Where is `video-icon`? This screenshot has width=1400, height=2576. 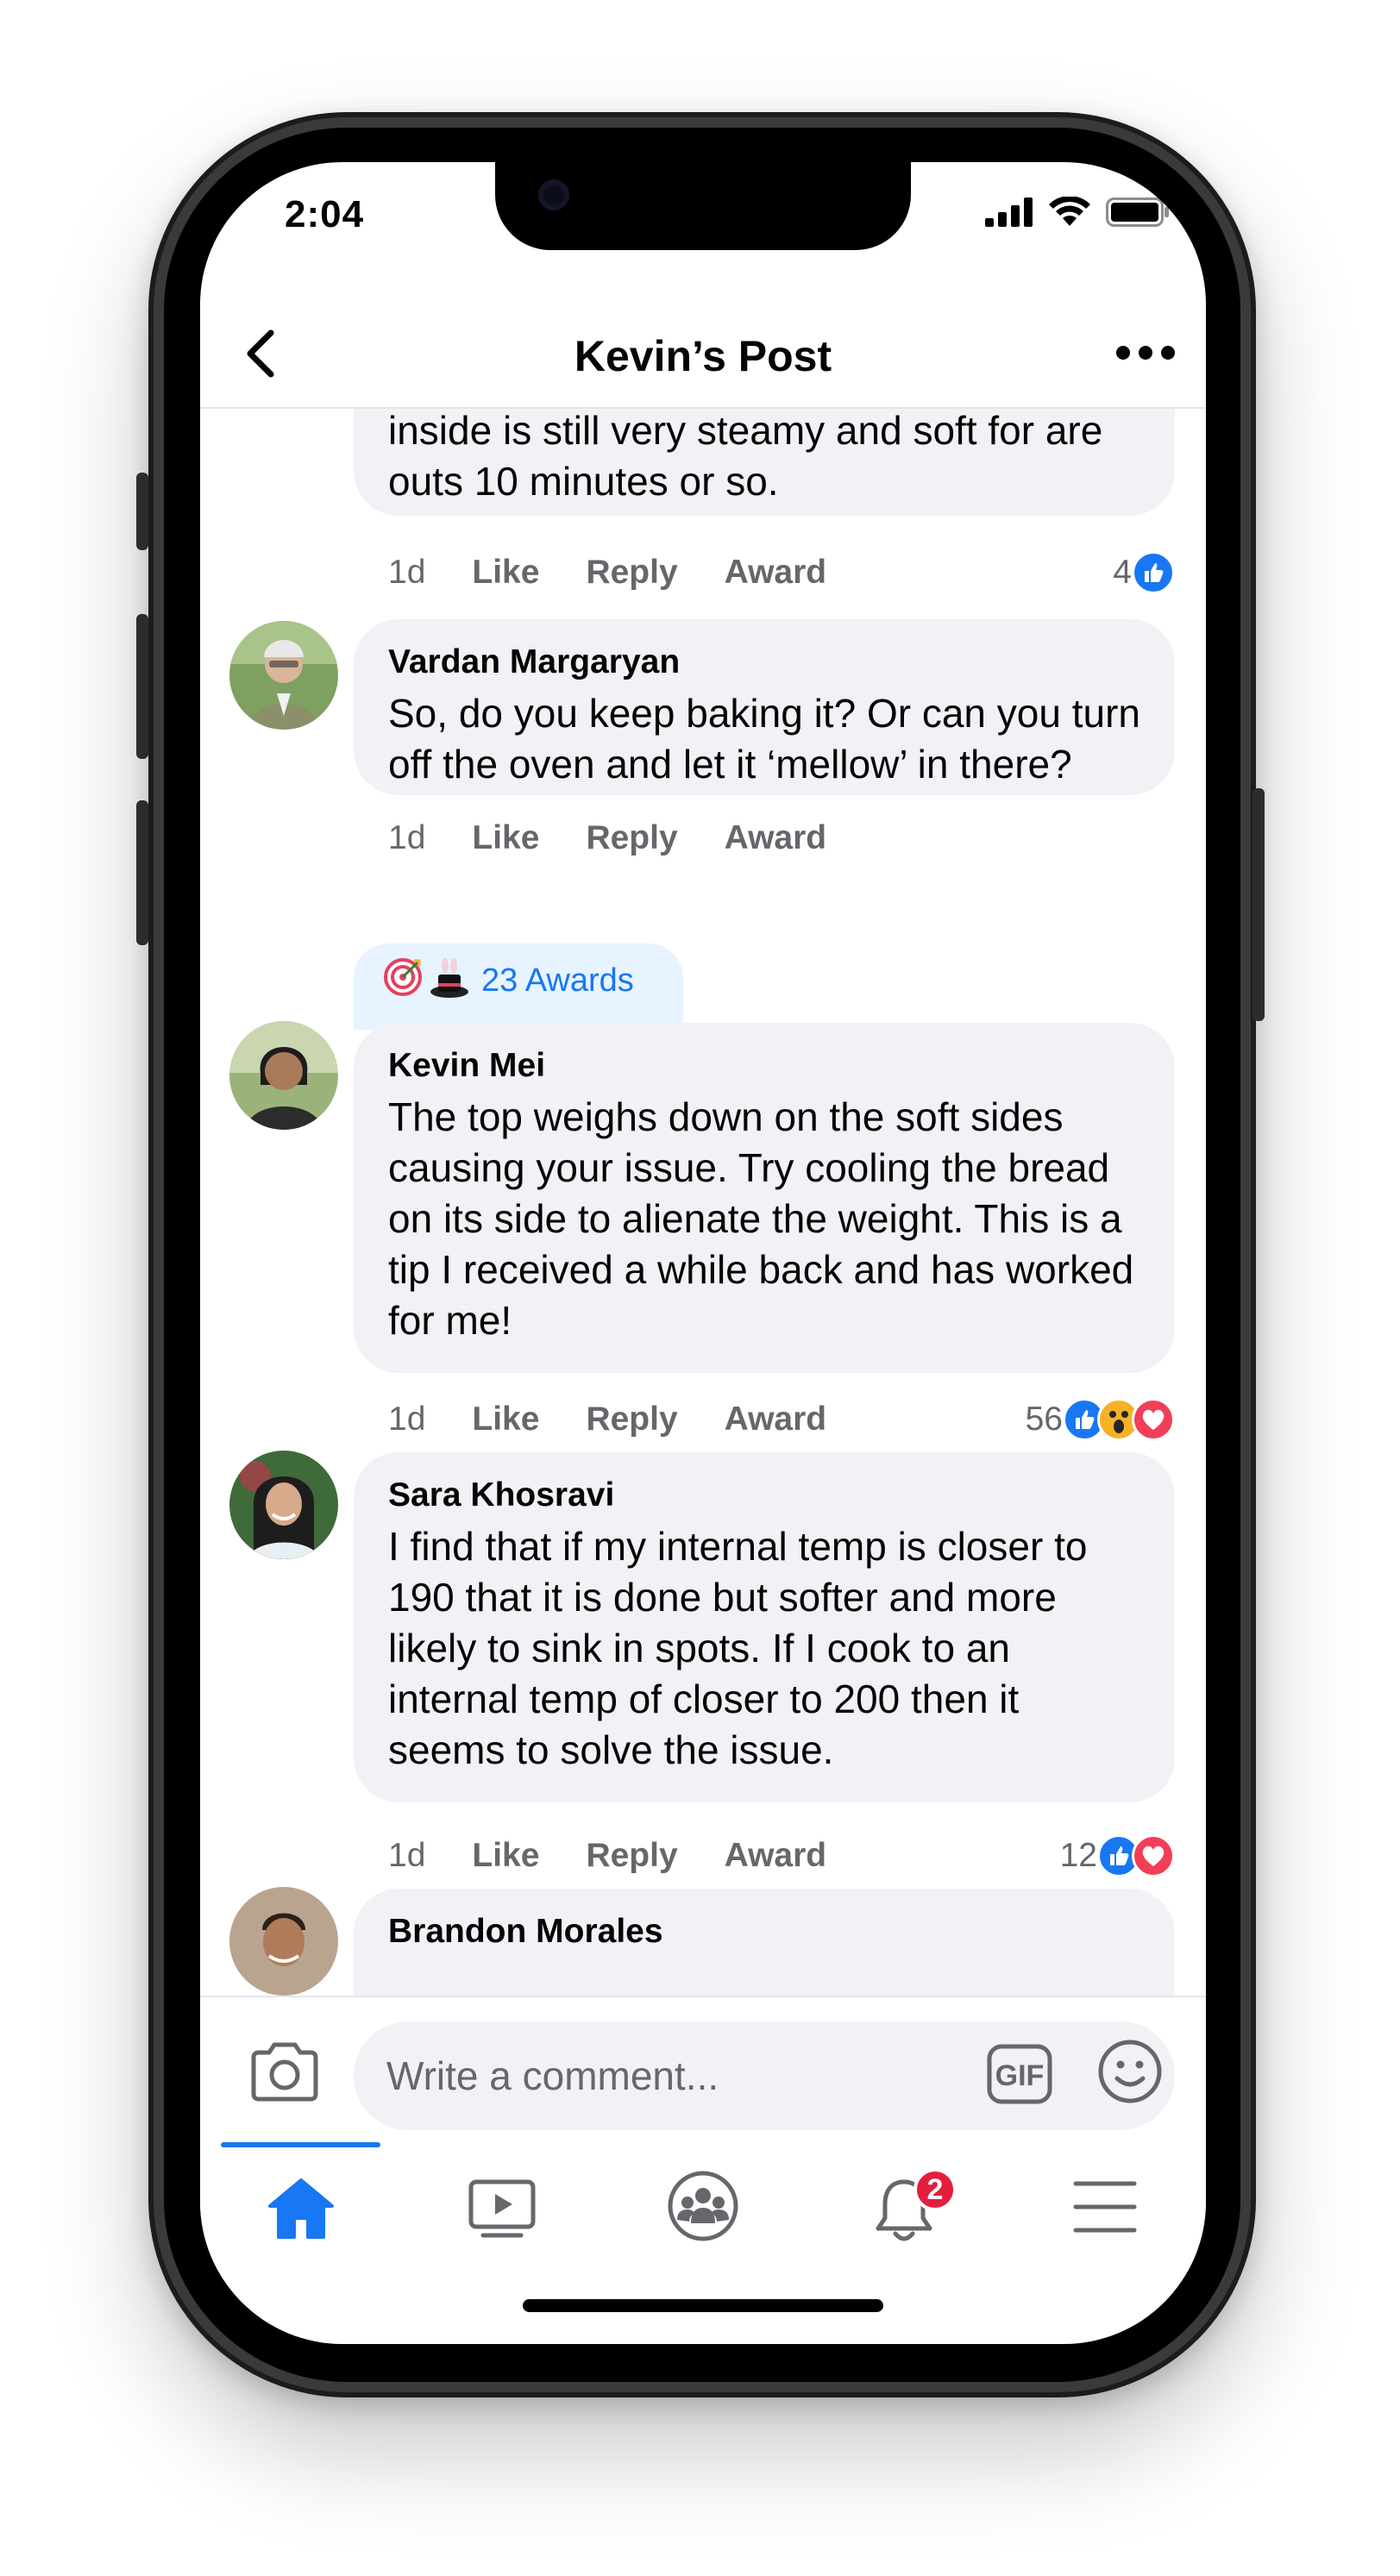
video-icon is located at coordinates (501, 2208).